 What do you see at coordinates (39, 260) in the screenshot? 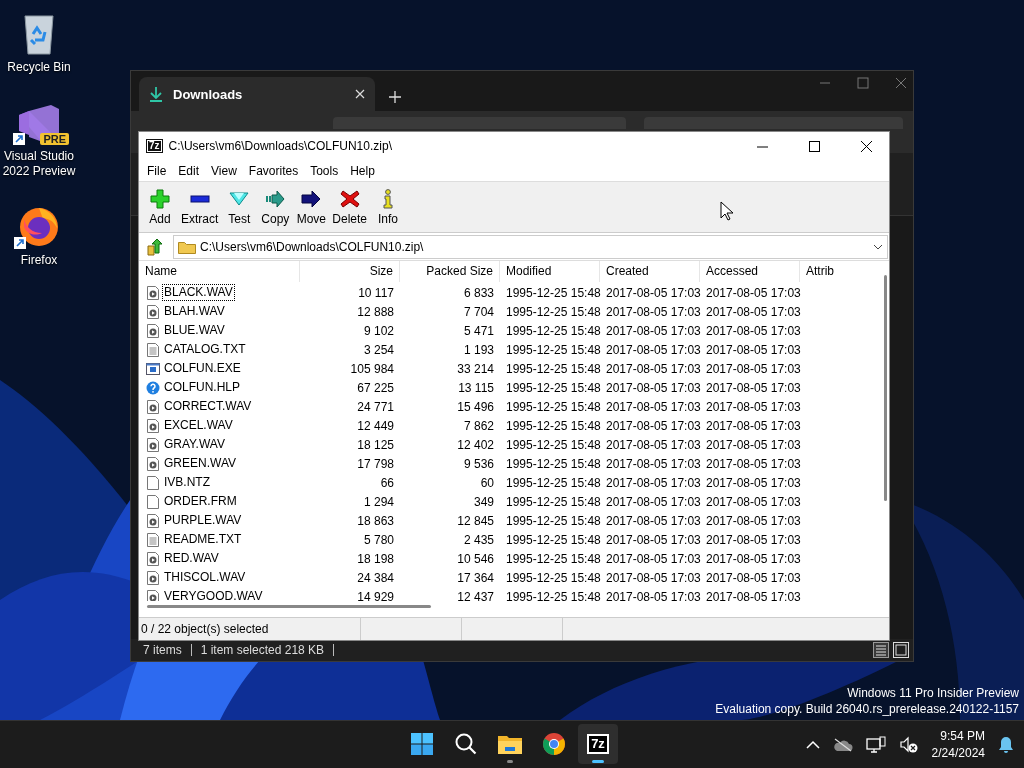
I see `desktop-icon-label: Firefox` at bounding box center [39, 260].